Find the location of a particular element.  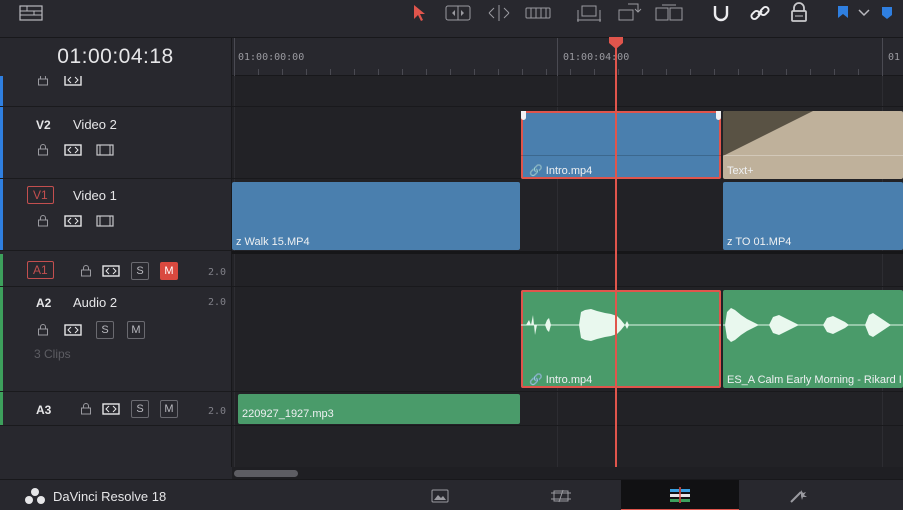

cut-icon is located at coordinates (561, 495).